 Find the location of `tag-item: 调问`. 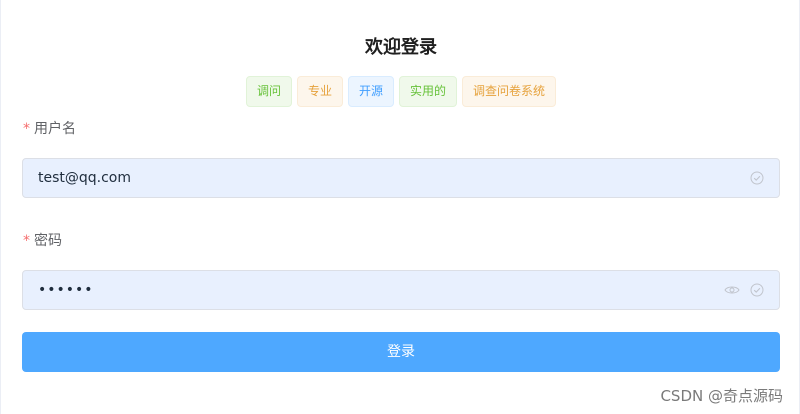

tag-item: 调问 is located at coordinates (268, 91).